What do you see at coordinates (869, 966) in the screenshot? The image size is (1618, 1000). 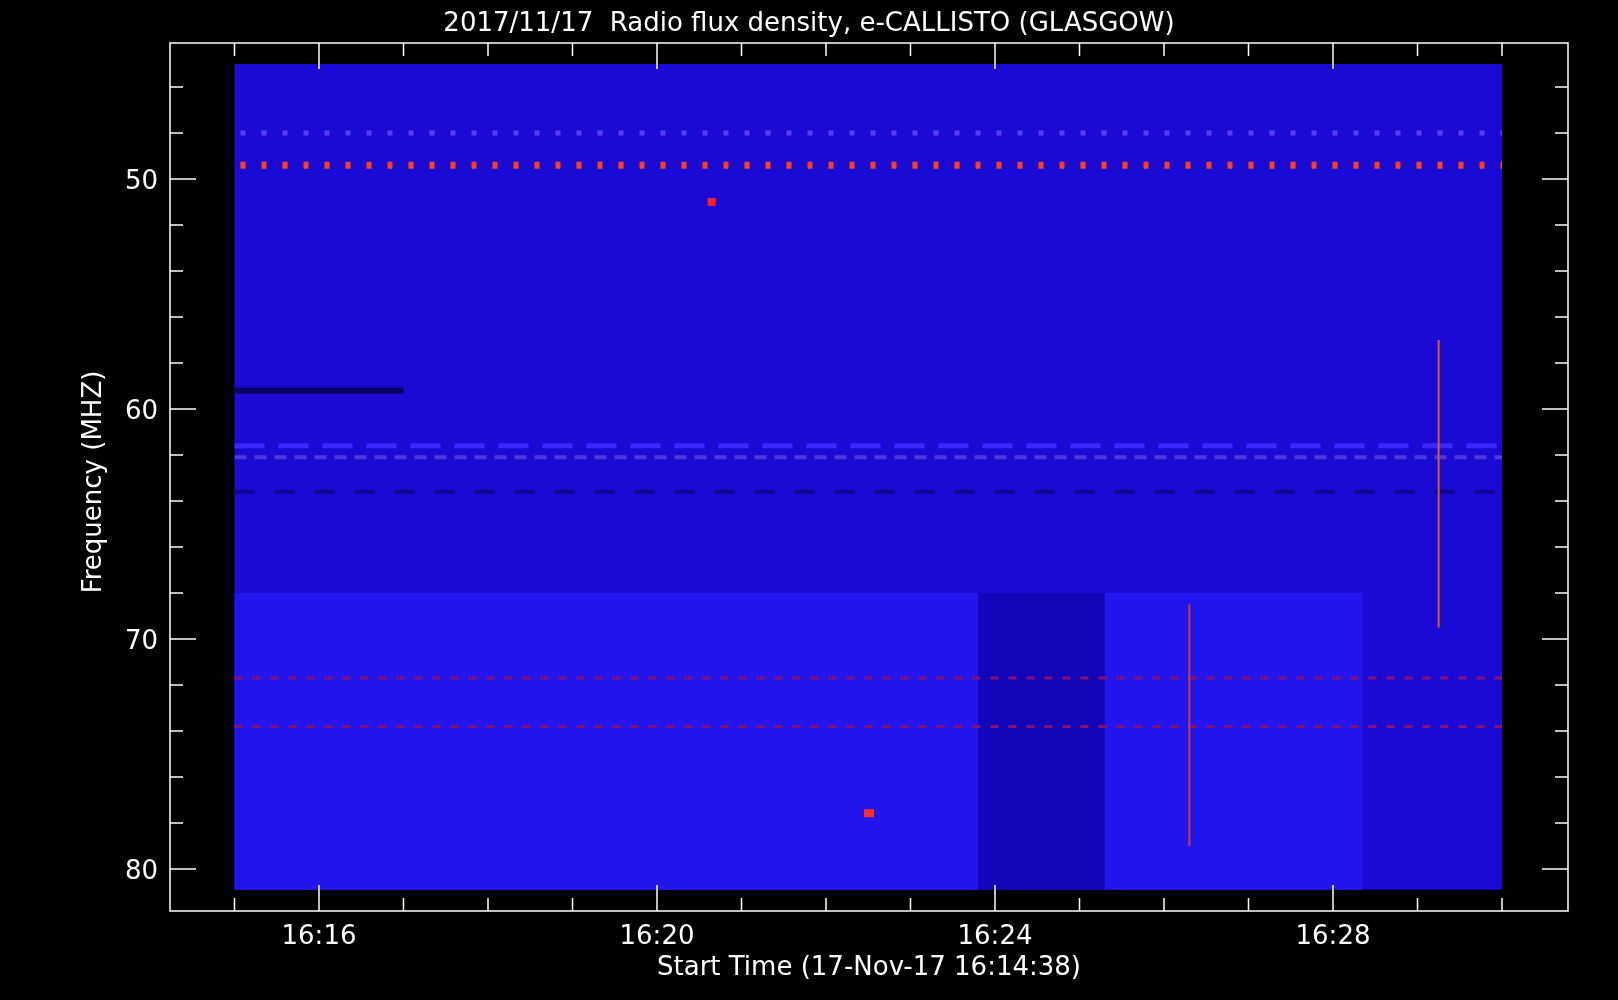 I see `x-axis-label: Start Time (17-Nov-17 16:14:38)` at bounding box center [869, 966].